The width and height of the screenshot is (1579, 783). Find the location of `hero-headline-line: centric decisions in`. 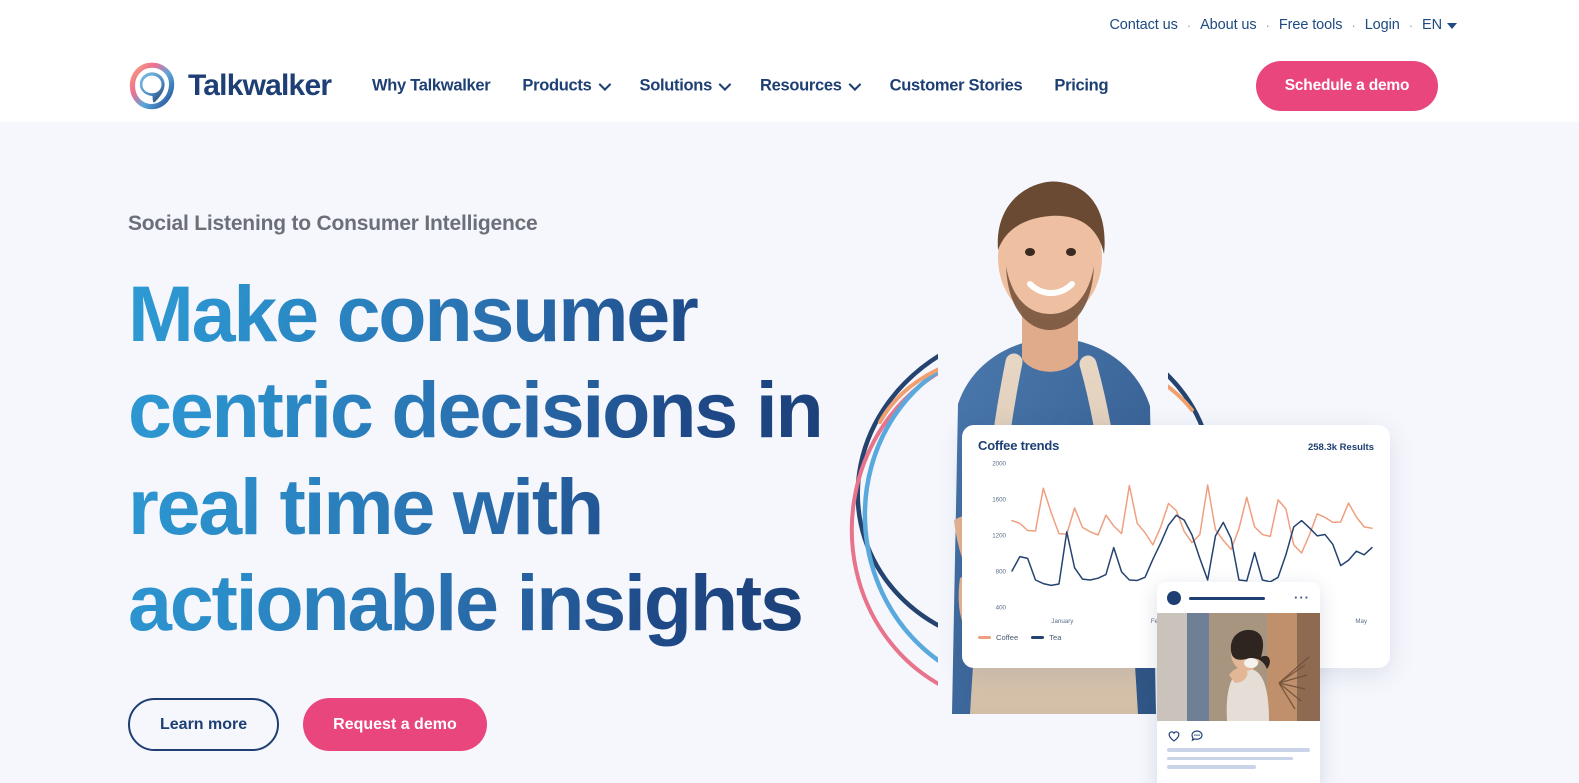

hero-headline-line: centric decisions in is located at coordinates (475, 410).